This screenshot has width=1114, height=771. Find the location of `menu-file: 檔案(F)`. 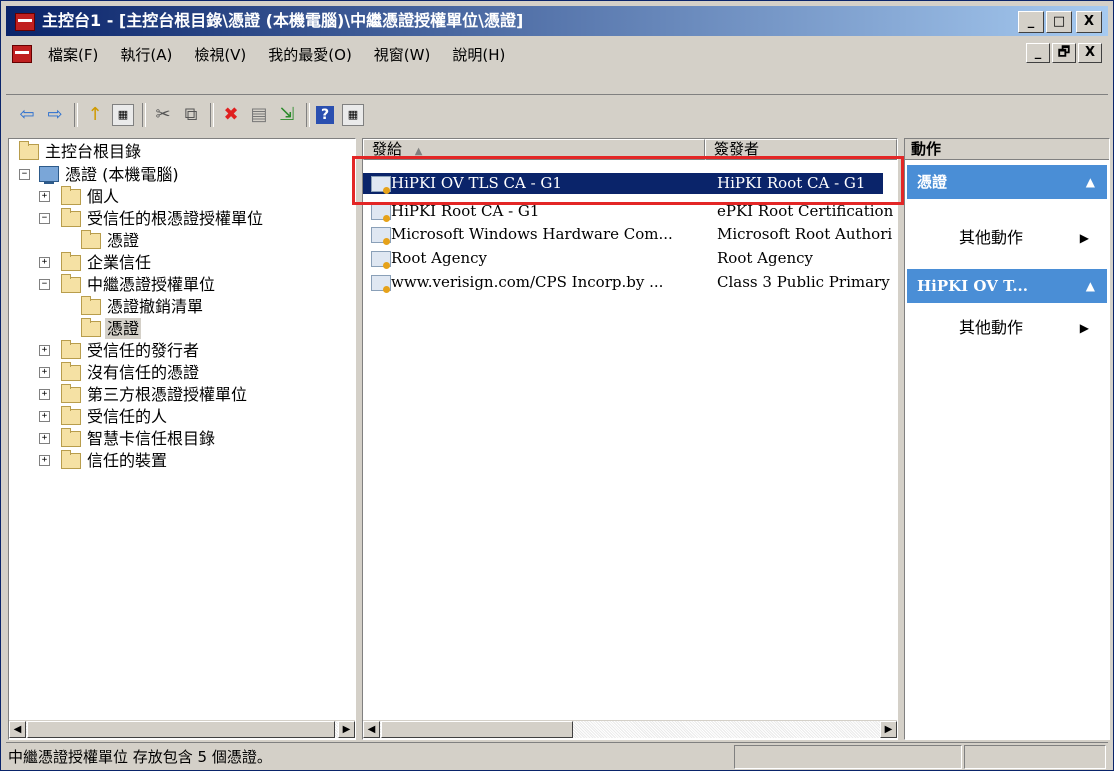

menu-file: 檔案(F) is located at coordinates (73, 54).